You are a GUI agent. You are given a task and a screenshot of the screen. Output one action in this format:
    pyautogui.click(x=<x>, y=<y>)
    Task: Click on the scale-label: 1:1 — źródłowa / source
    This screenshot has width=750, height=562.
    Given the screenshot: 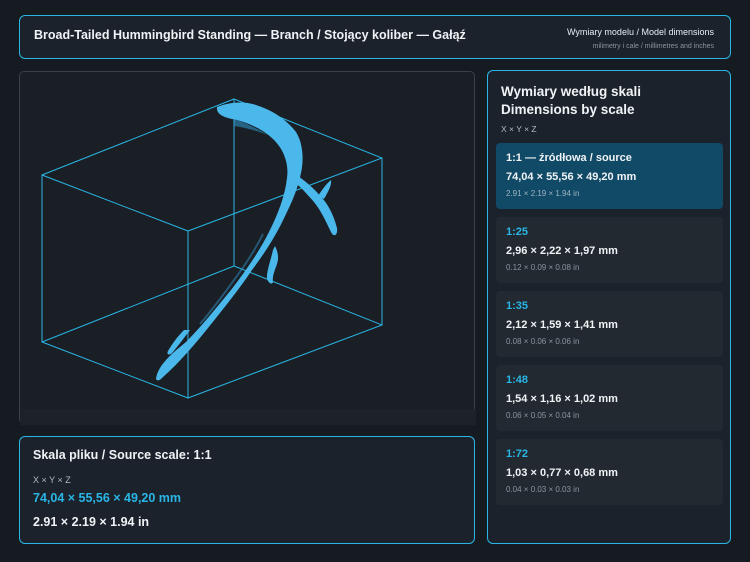 What is the action you would take?
    pyautogui.click(x=569, y=158)
    